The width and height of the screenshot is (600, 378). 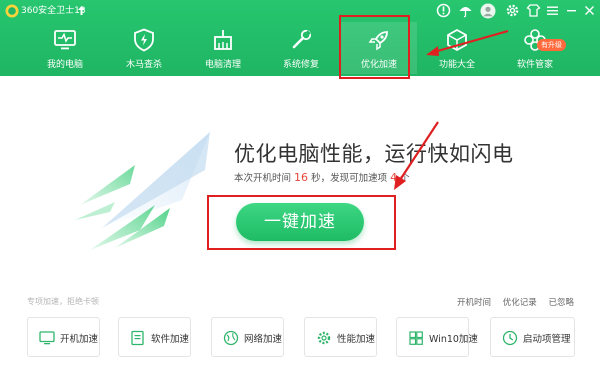 What do you see at coordinates (47, 338) in the screenshot?
I see `monitor-icon` at bounding box center [47, 338].